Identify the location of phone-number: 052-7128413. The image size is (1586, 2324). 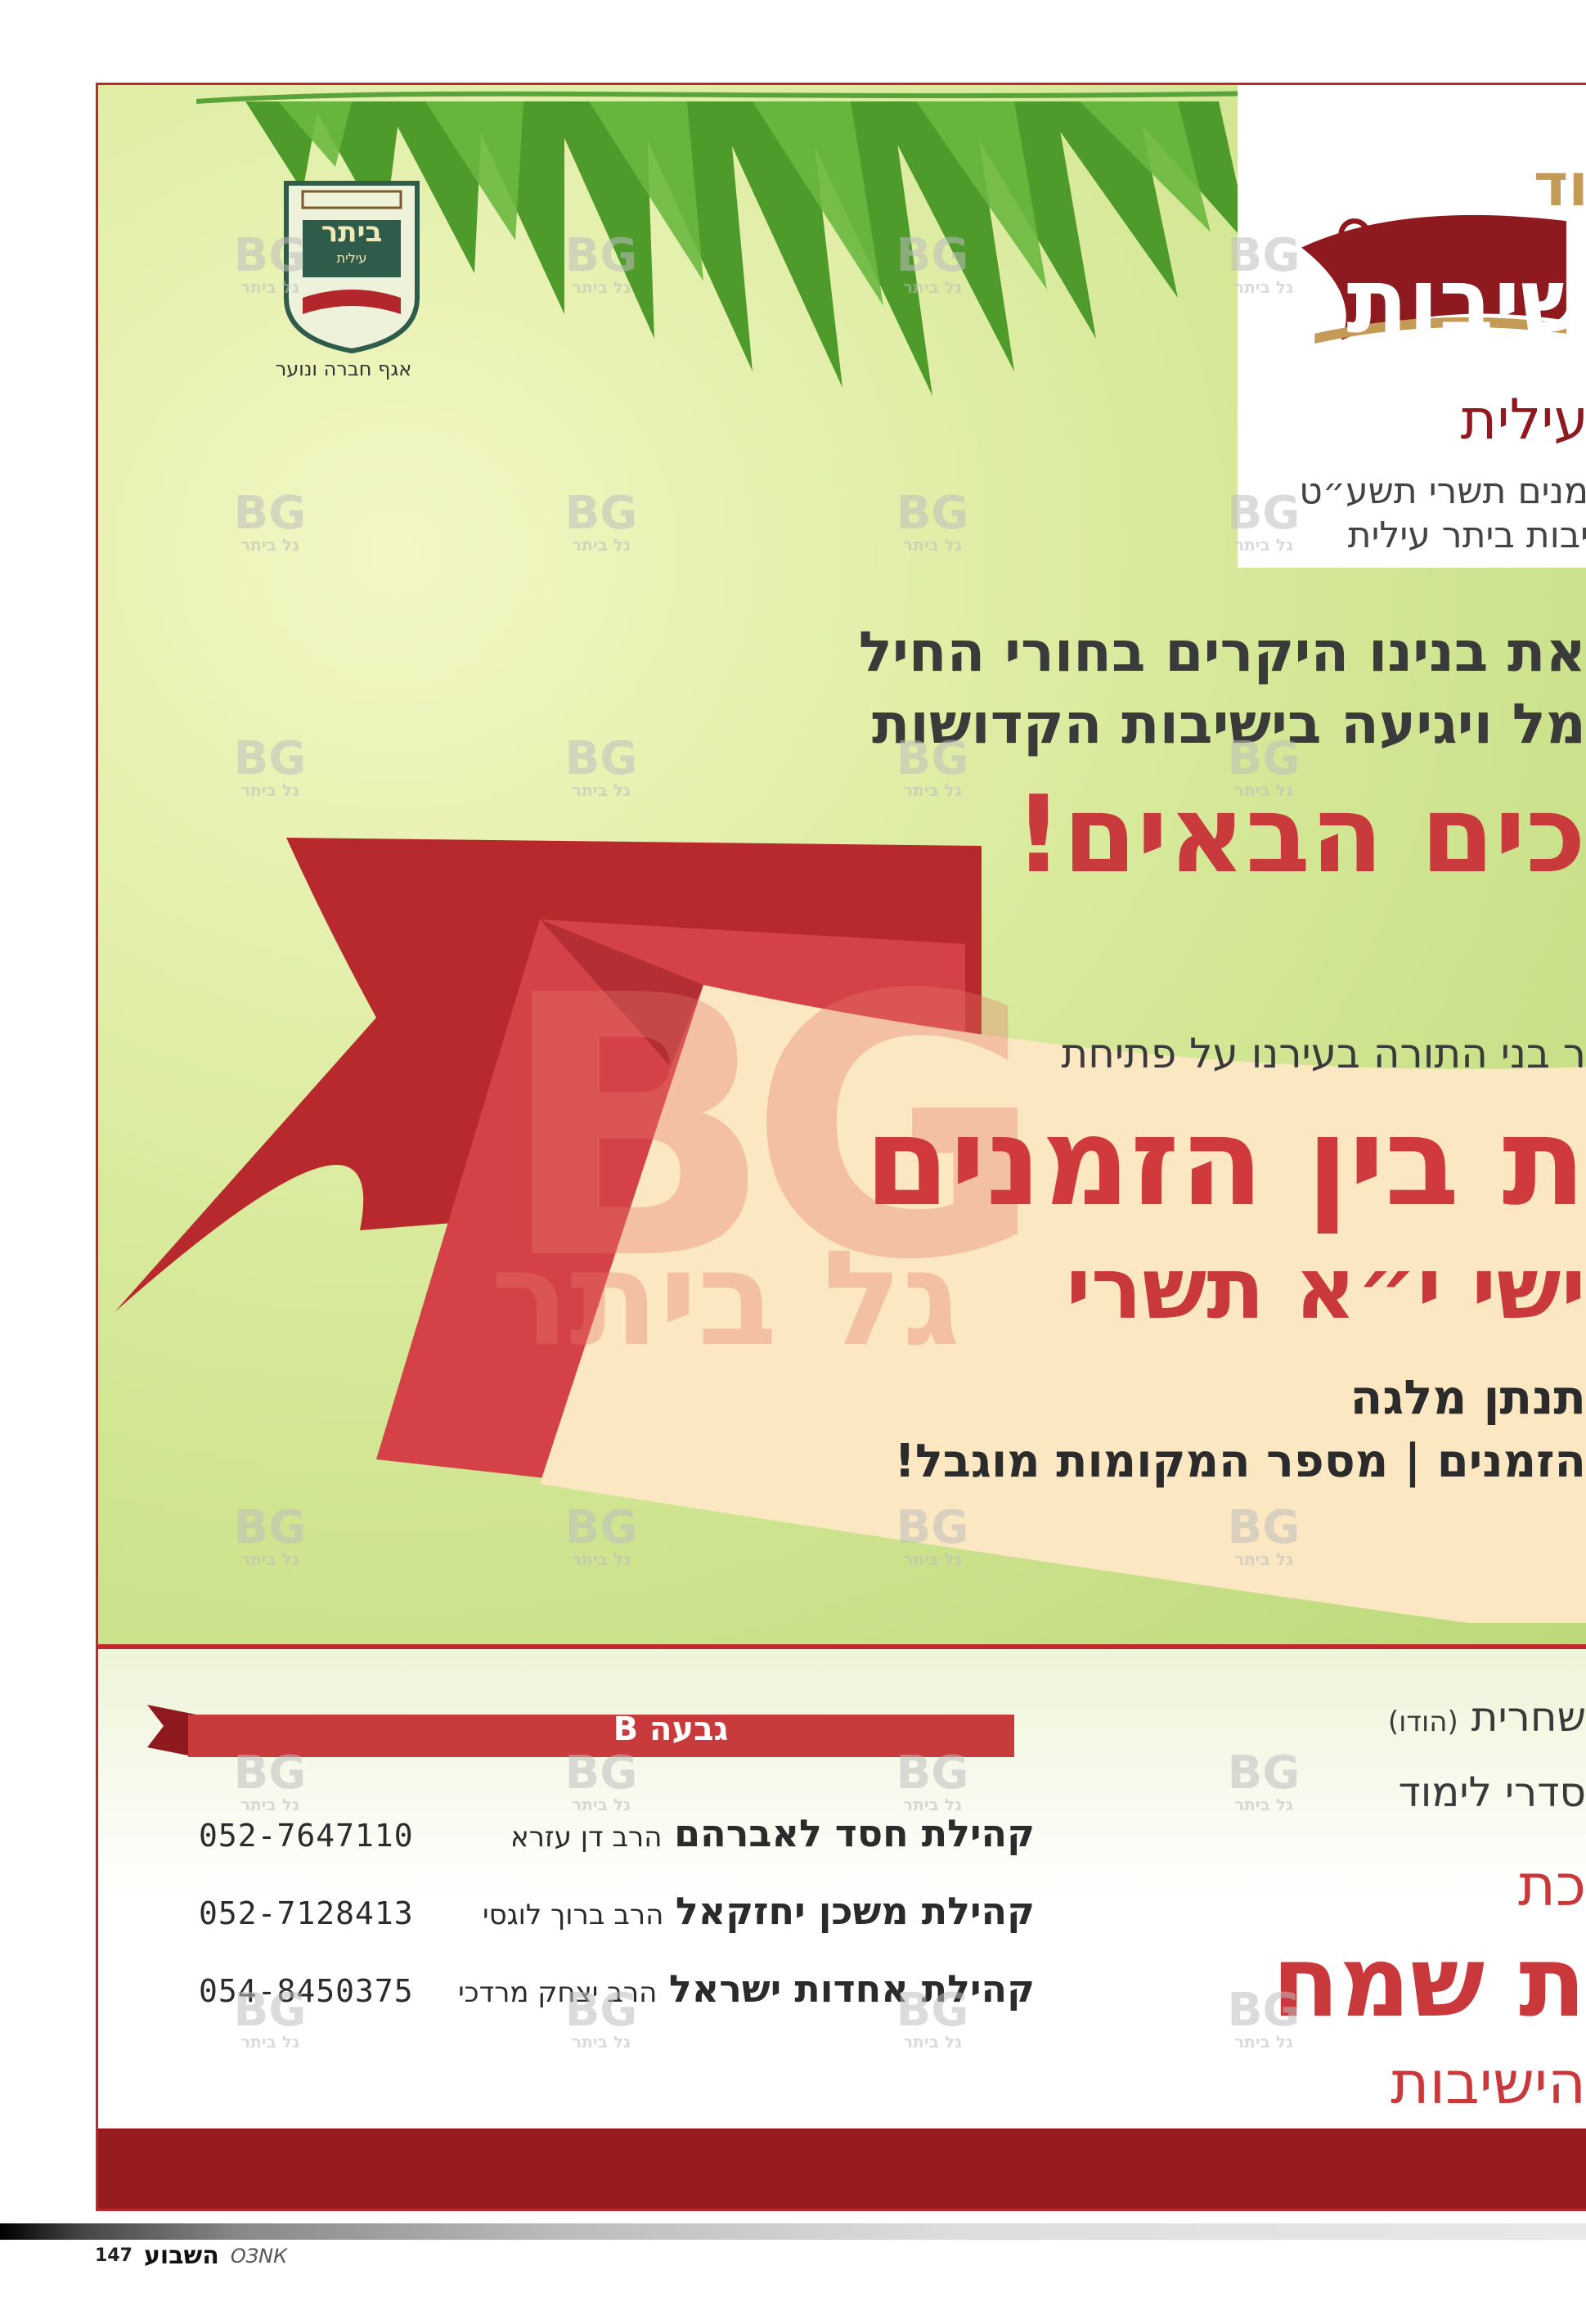
(306, 1913).